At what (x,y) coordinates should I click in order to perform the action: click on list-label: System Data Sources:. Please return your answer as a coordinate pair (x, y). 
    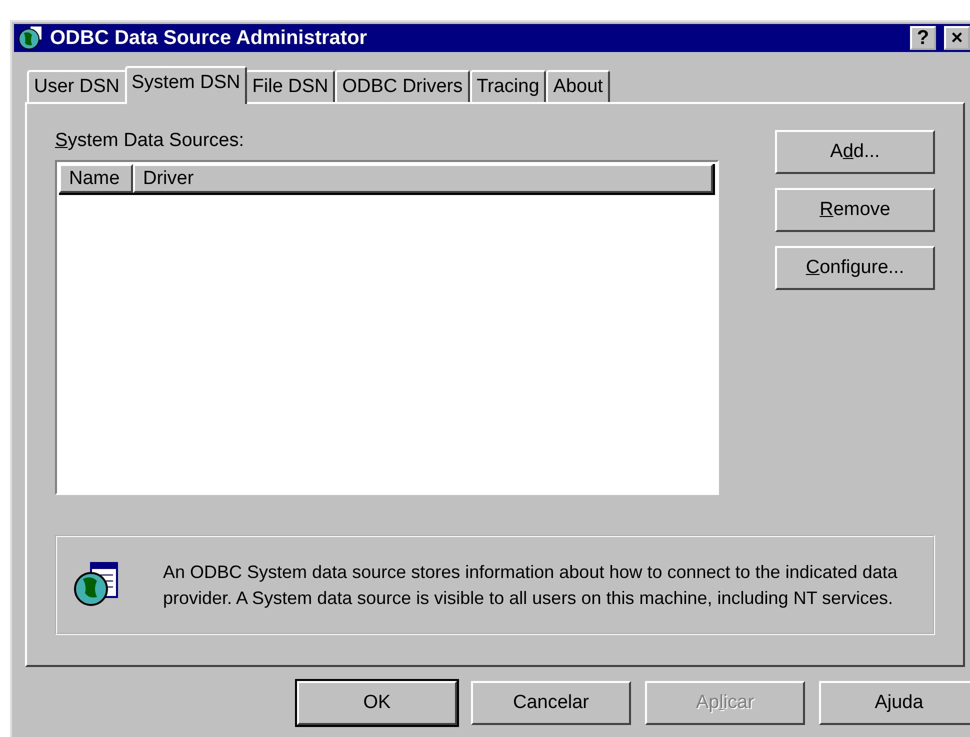
    Looking at the image, I should click on (150, 141).